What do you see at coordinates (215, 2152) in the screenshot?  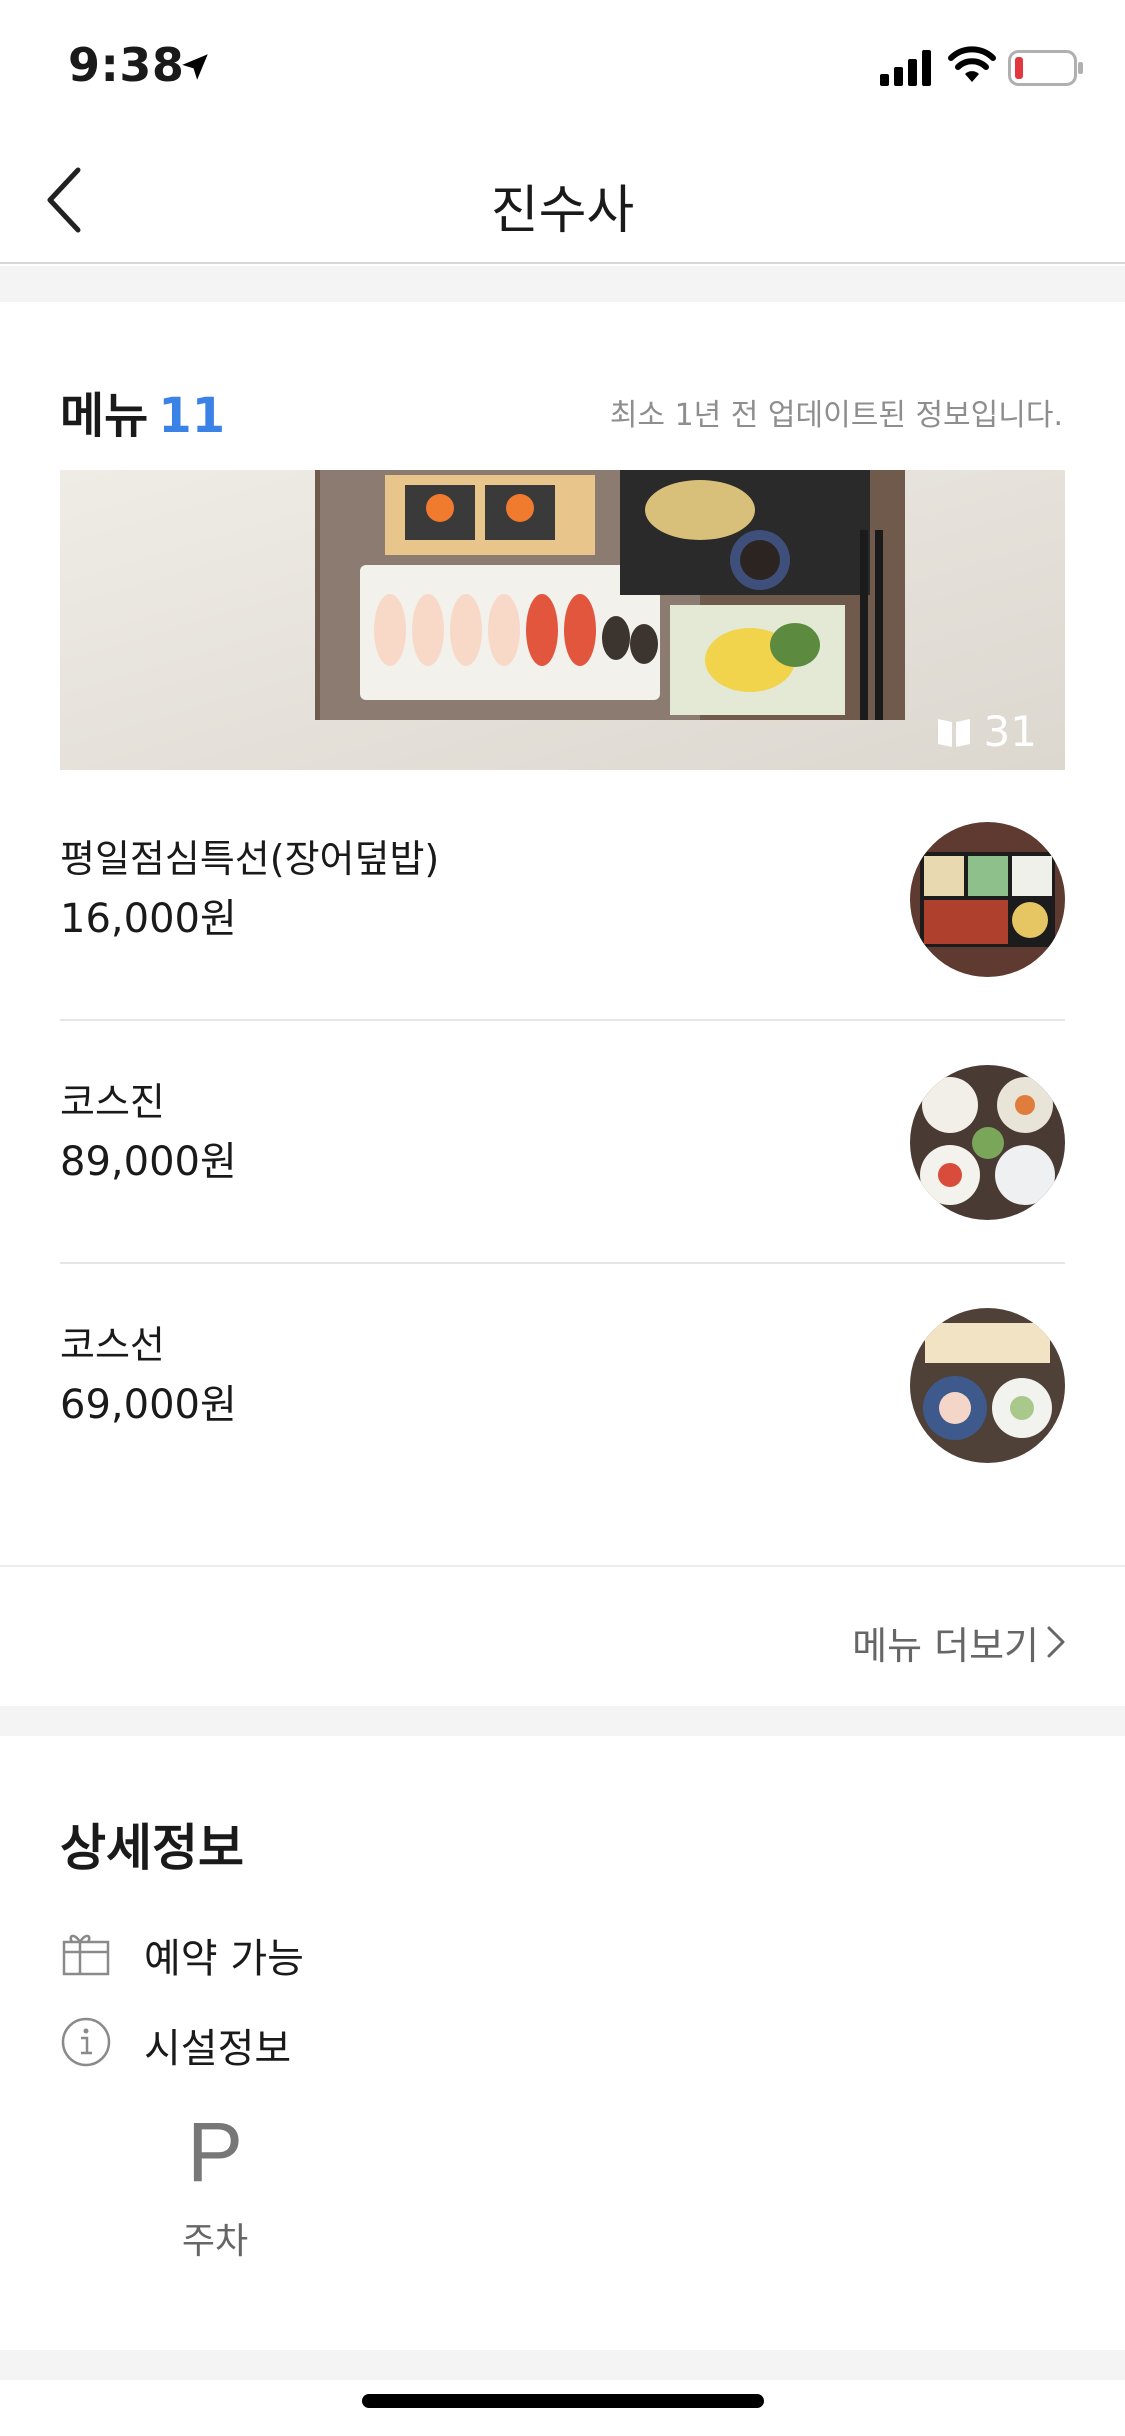 I see `parking-icon: P` at bounding box center [215, 2152].